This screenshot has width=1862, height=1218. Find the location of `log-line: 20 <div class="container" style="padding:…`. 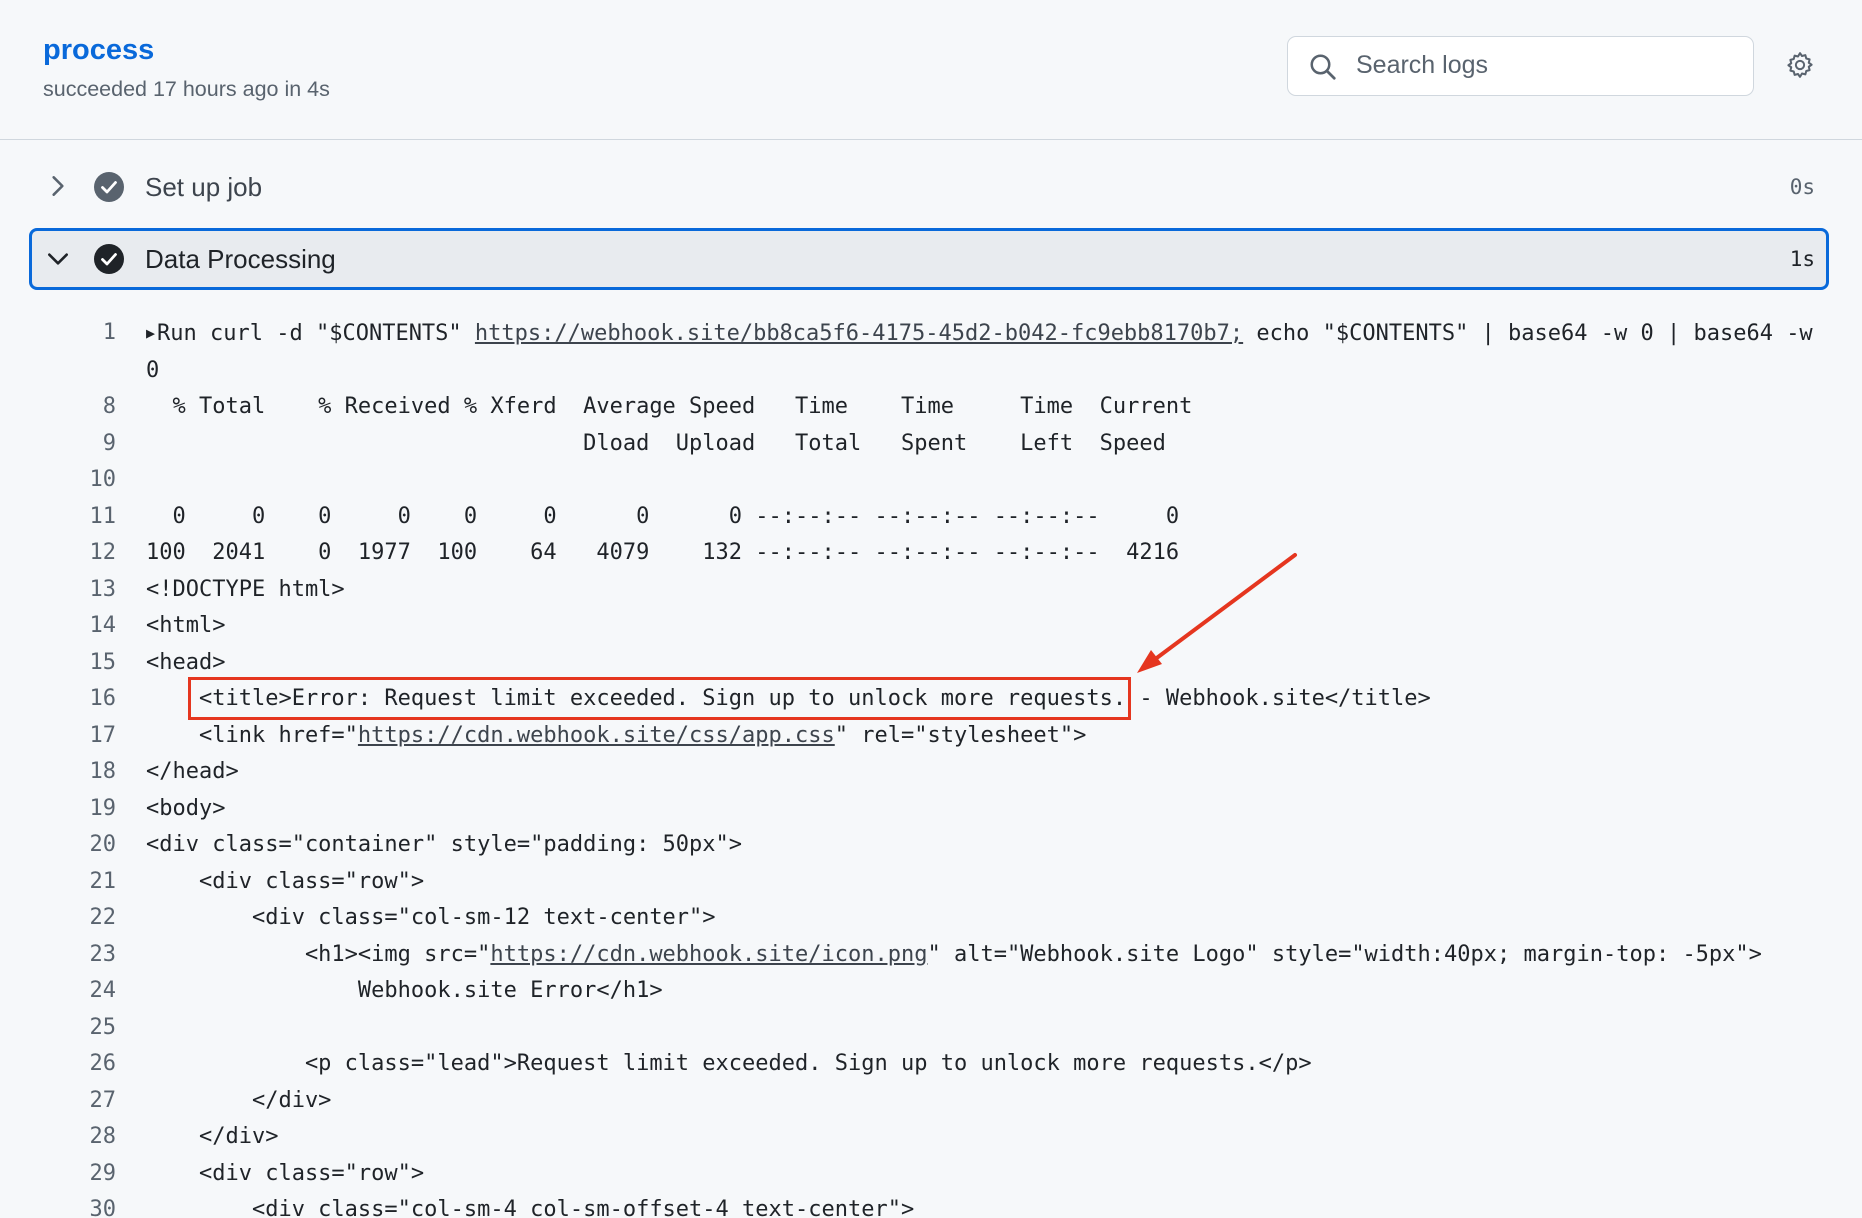

log-line: 20 <div class="container" style="padding:… is located at coordinates (931, 845).